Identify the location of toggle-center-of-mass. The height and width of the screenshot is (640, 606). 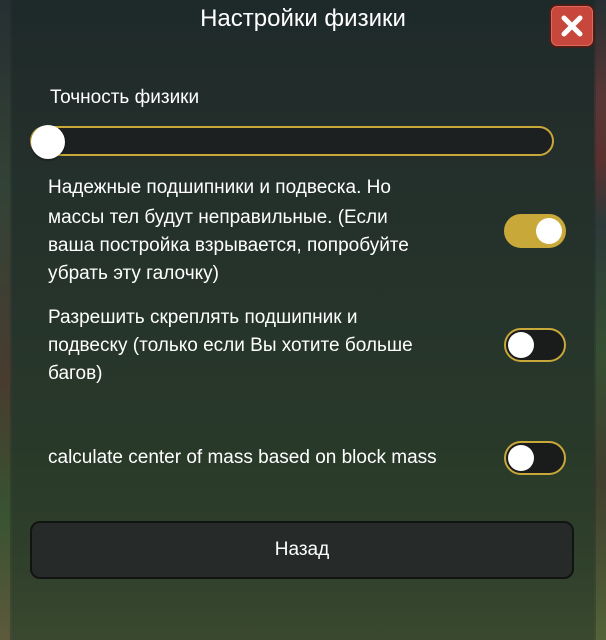
(535, 458).